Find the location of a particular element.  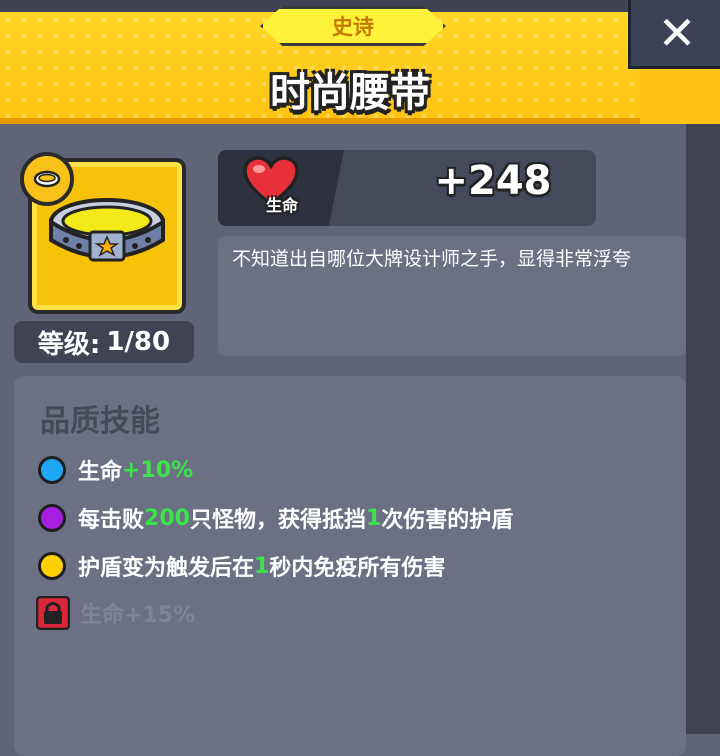

skills-title: 品质技能 is located at coordinates (100, 421).